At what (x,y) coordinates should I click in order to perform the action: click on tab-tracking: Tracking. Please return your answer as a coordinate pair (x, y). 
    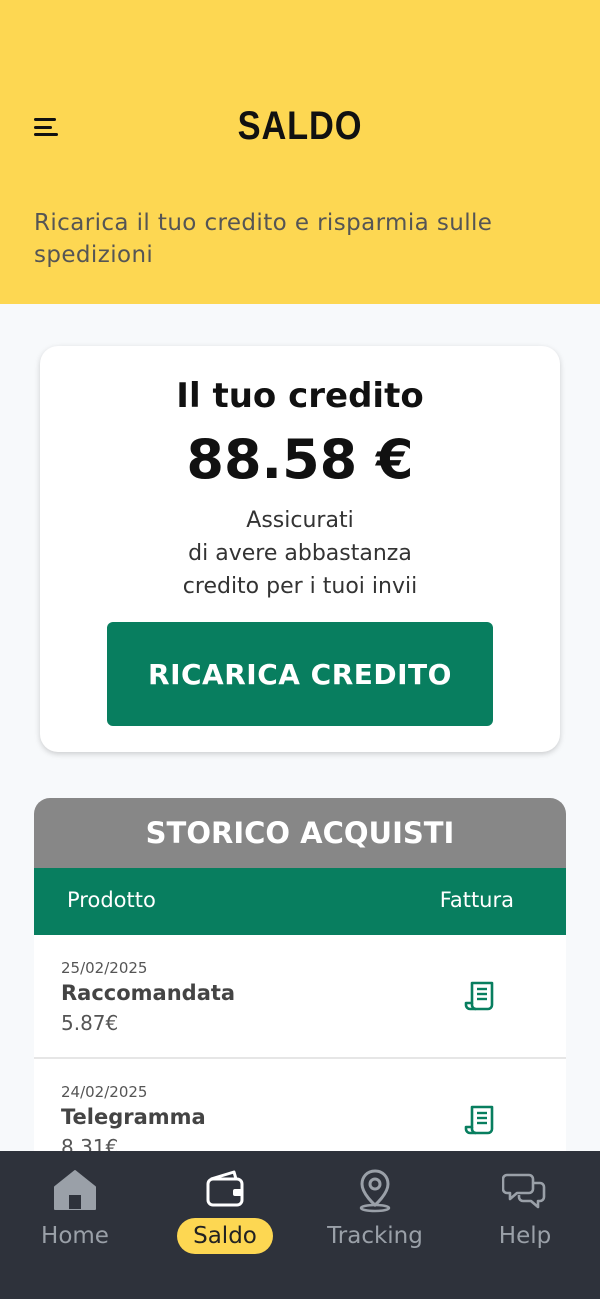
    Looking at the image, I should click on (375, 1225).